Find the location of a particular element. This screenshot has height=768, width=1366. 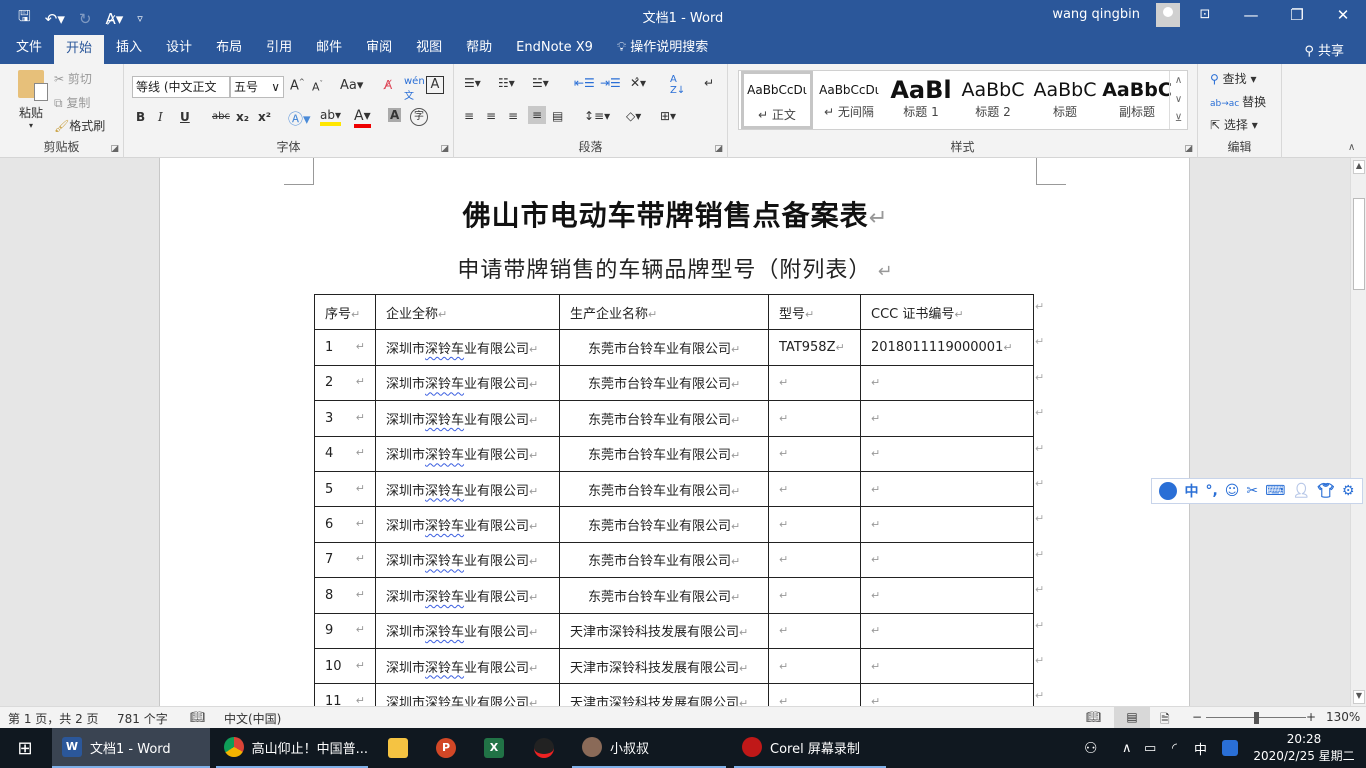

shrink-font-button: Aˇ is located at coordinates (317, 87).